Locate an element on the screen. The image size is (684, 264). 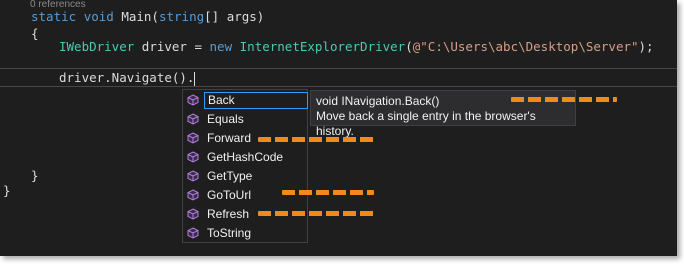
string-server-path: @"C:\Users\abc\Desktop\Server" is located at coordinates (525, 46).